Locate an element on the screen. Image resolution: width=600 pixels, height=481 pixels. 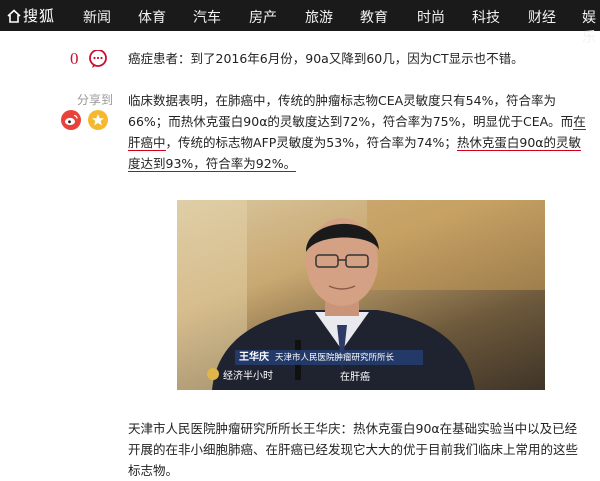
weibo-icon is located at coordinates (71, 122).